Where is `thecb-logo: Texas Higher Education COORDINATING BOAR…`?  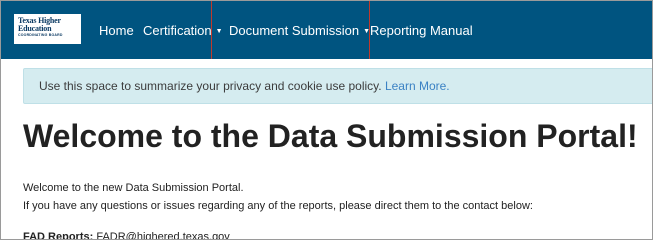
thecb-logo: Texas Higher Education COORDINATING BOAR… is located at coordinates (47, 29).